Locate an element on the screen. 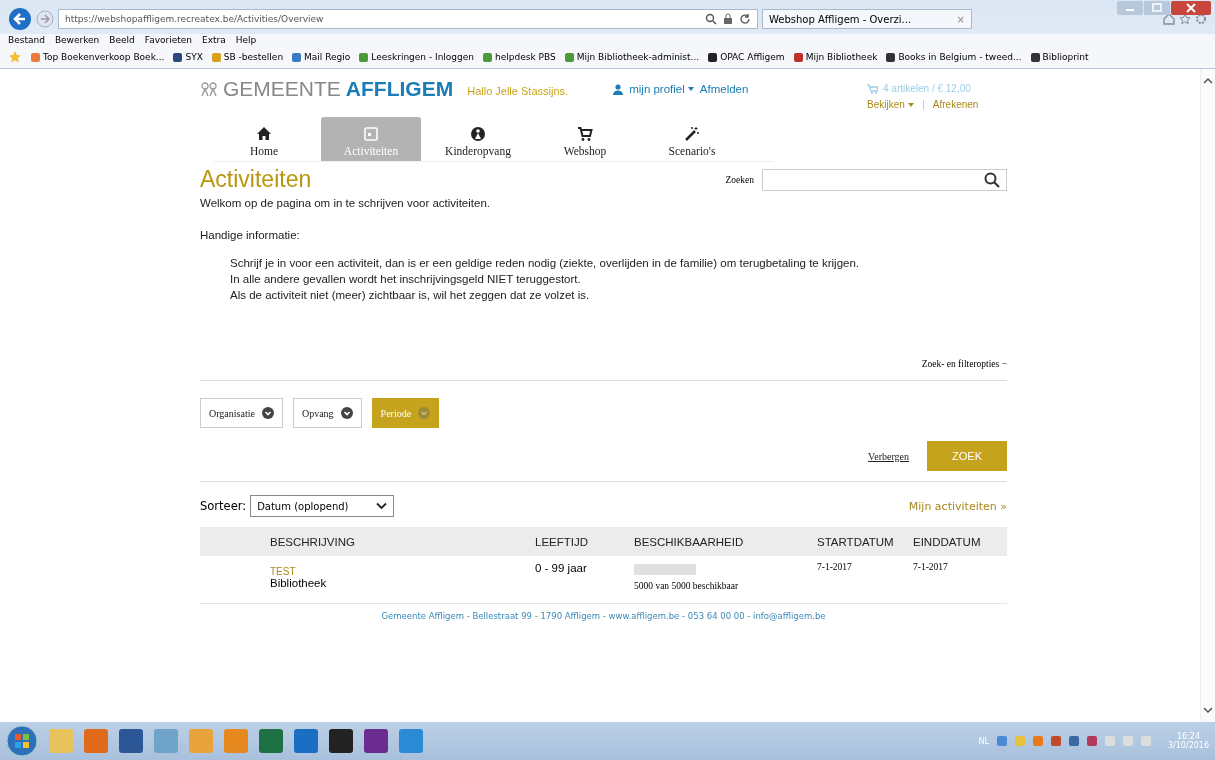  menu-item: Extra is located at coordinates (214, 40).